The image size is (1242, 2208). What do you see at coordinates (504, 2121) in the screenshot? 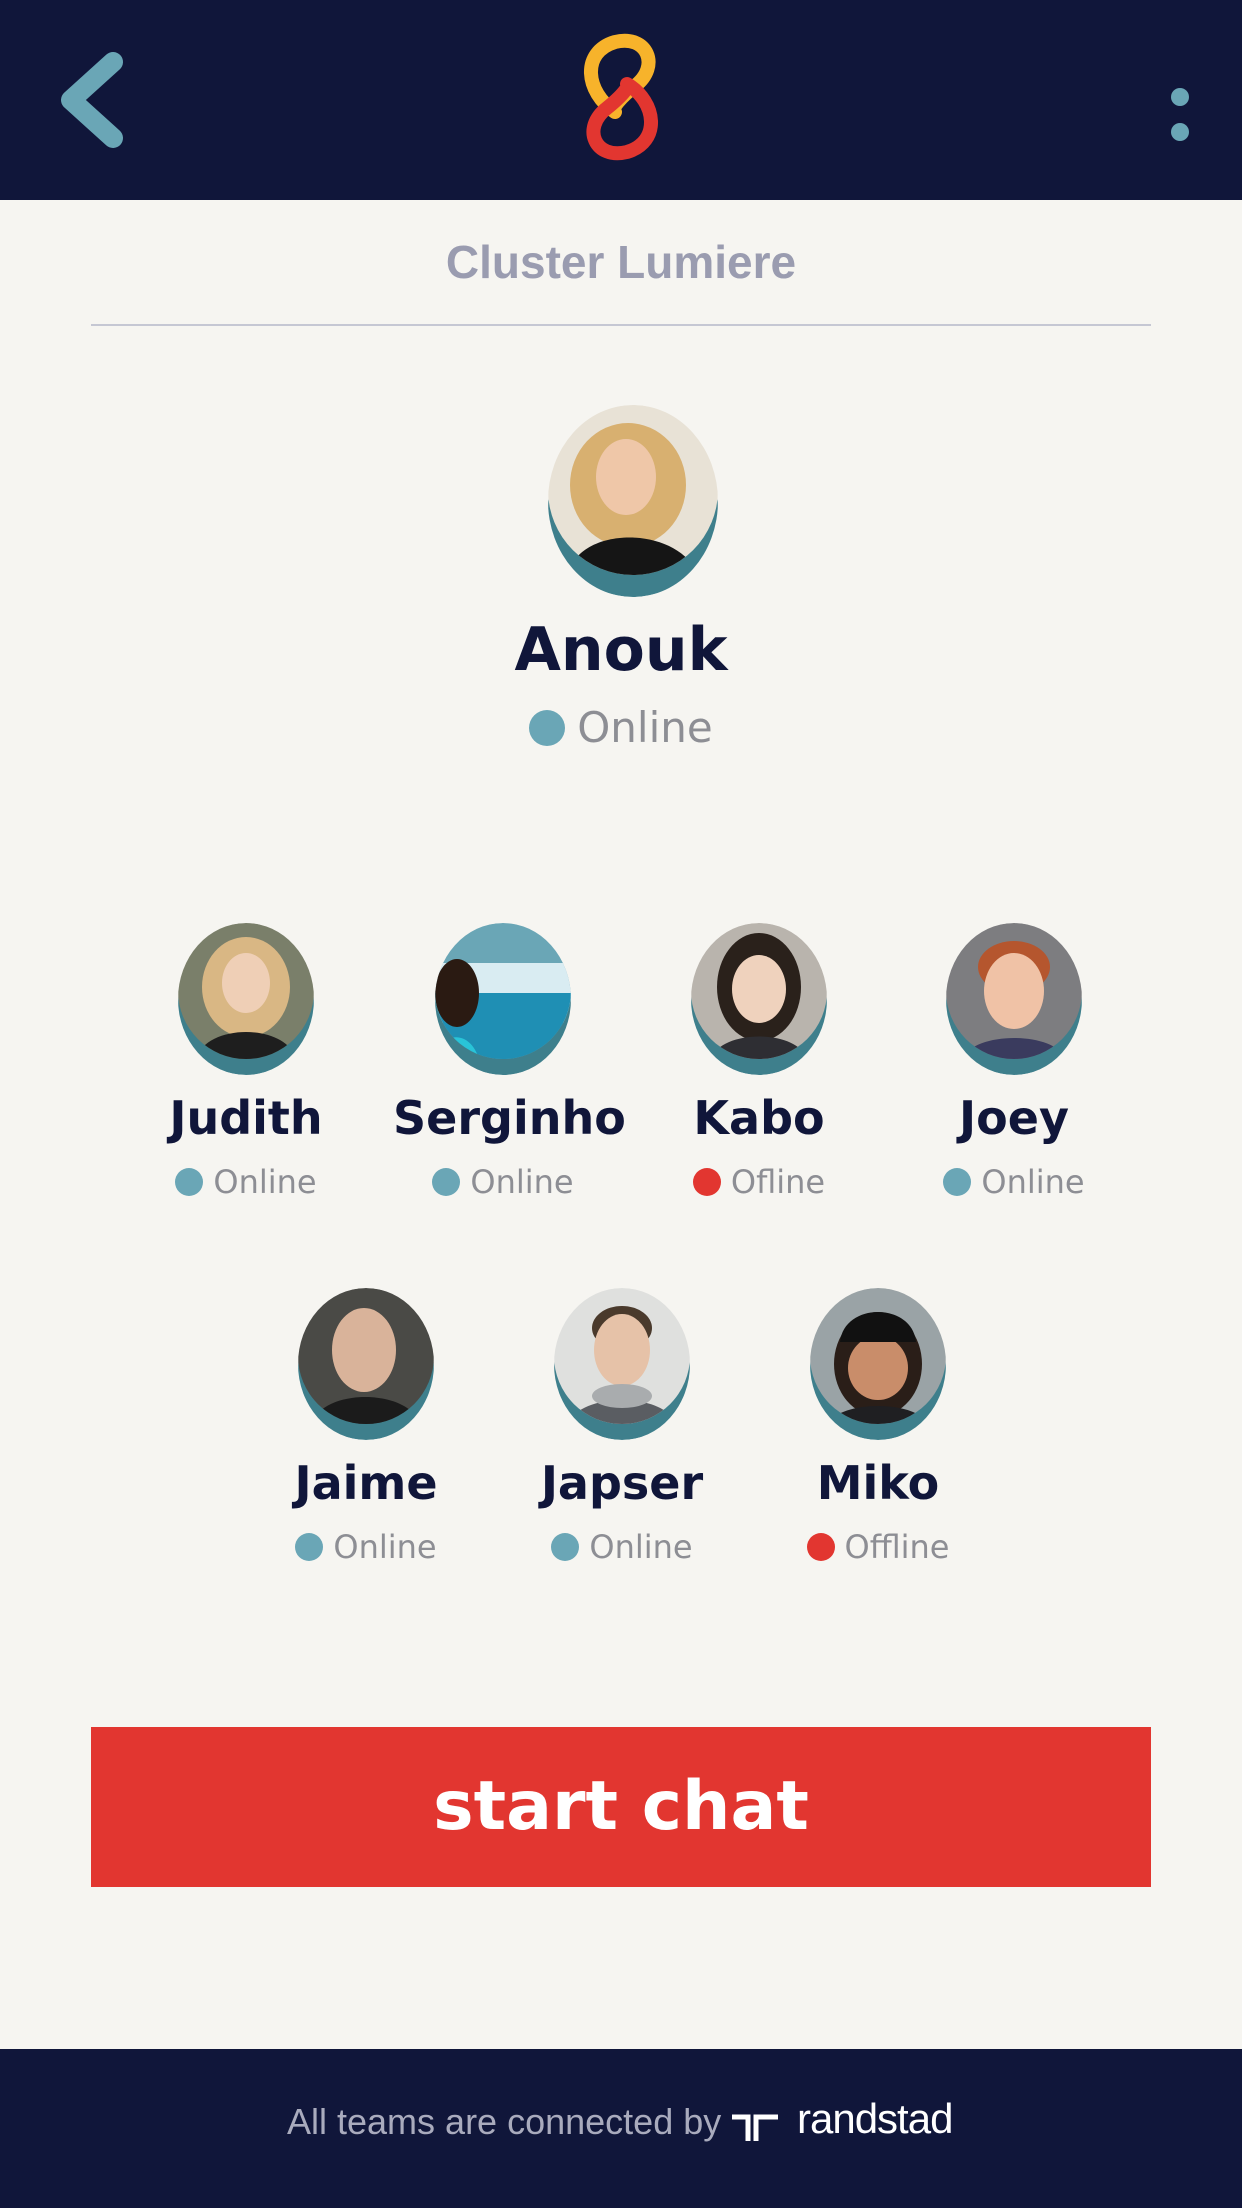
I see `footer-tagline: All teams are connected by` at bounding box center [504, 2121].